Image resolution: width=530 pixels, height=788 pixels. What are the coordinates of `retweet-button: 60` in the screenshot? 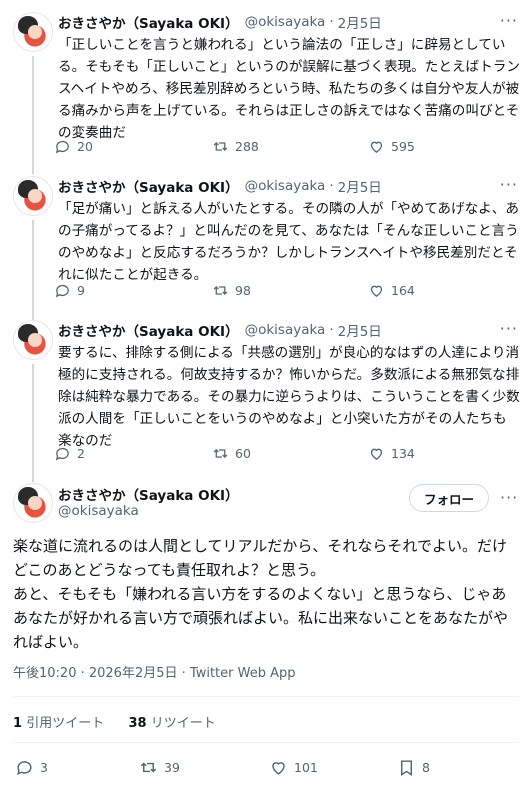 It's located at (231, 453).